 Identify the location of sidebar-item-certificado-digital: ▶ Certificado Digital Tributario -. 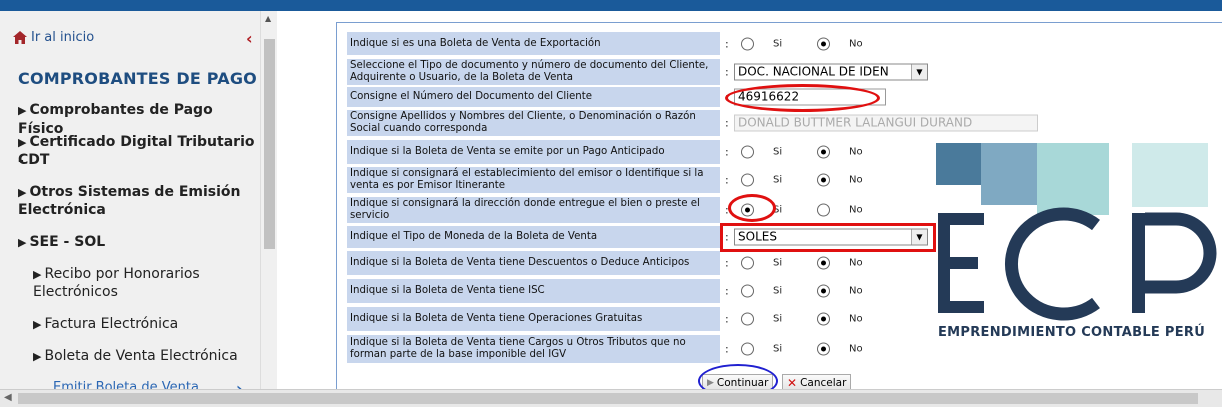
(139, 152).